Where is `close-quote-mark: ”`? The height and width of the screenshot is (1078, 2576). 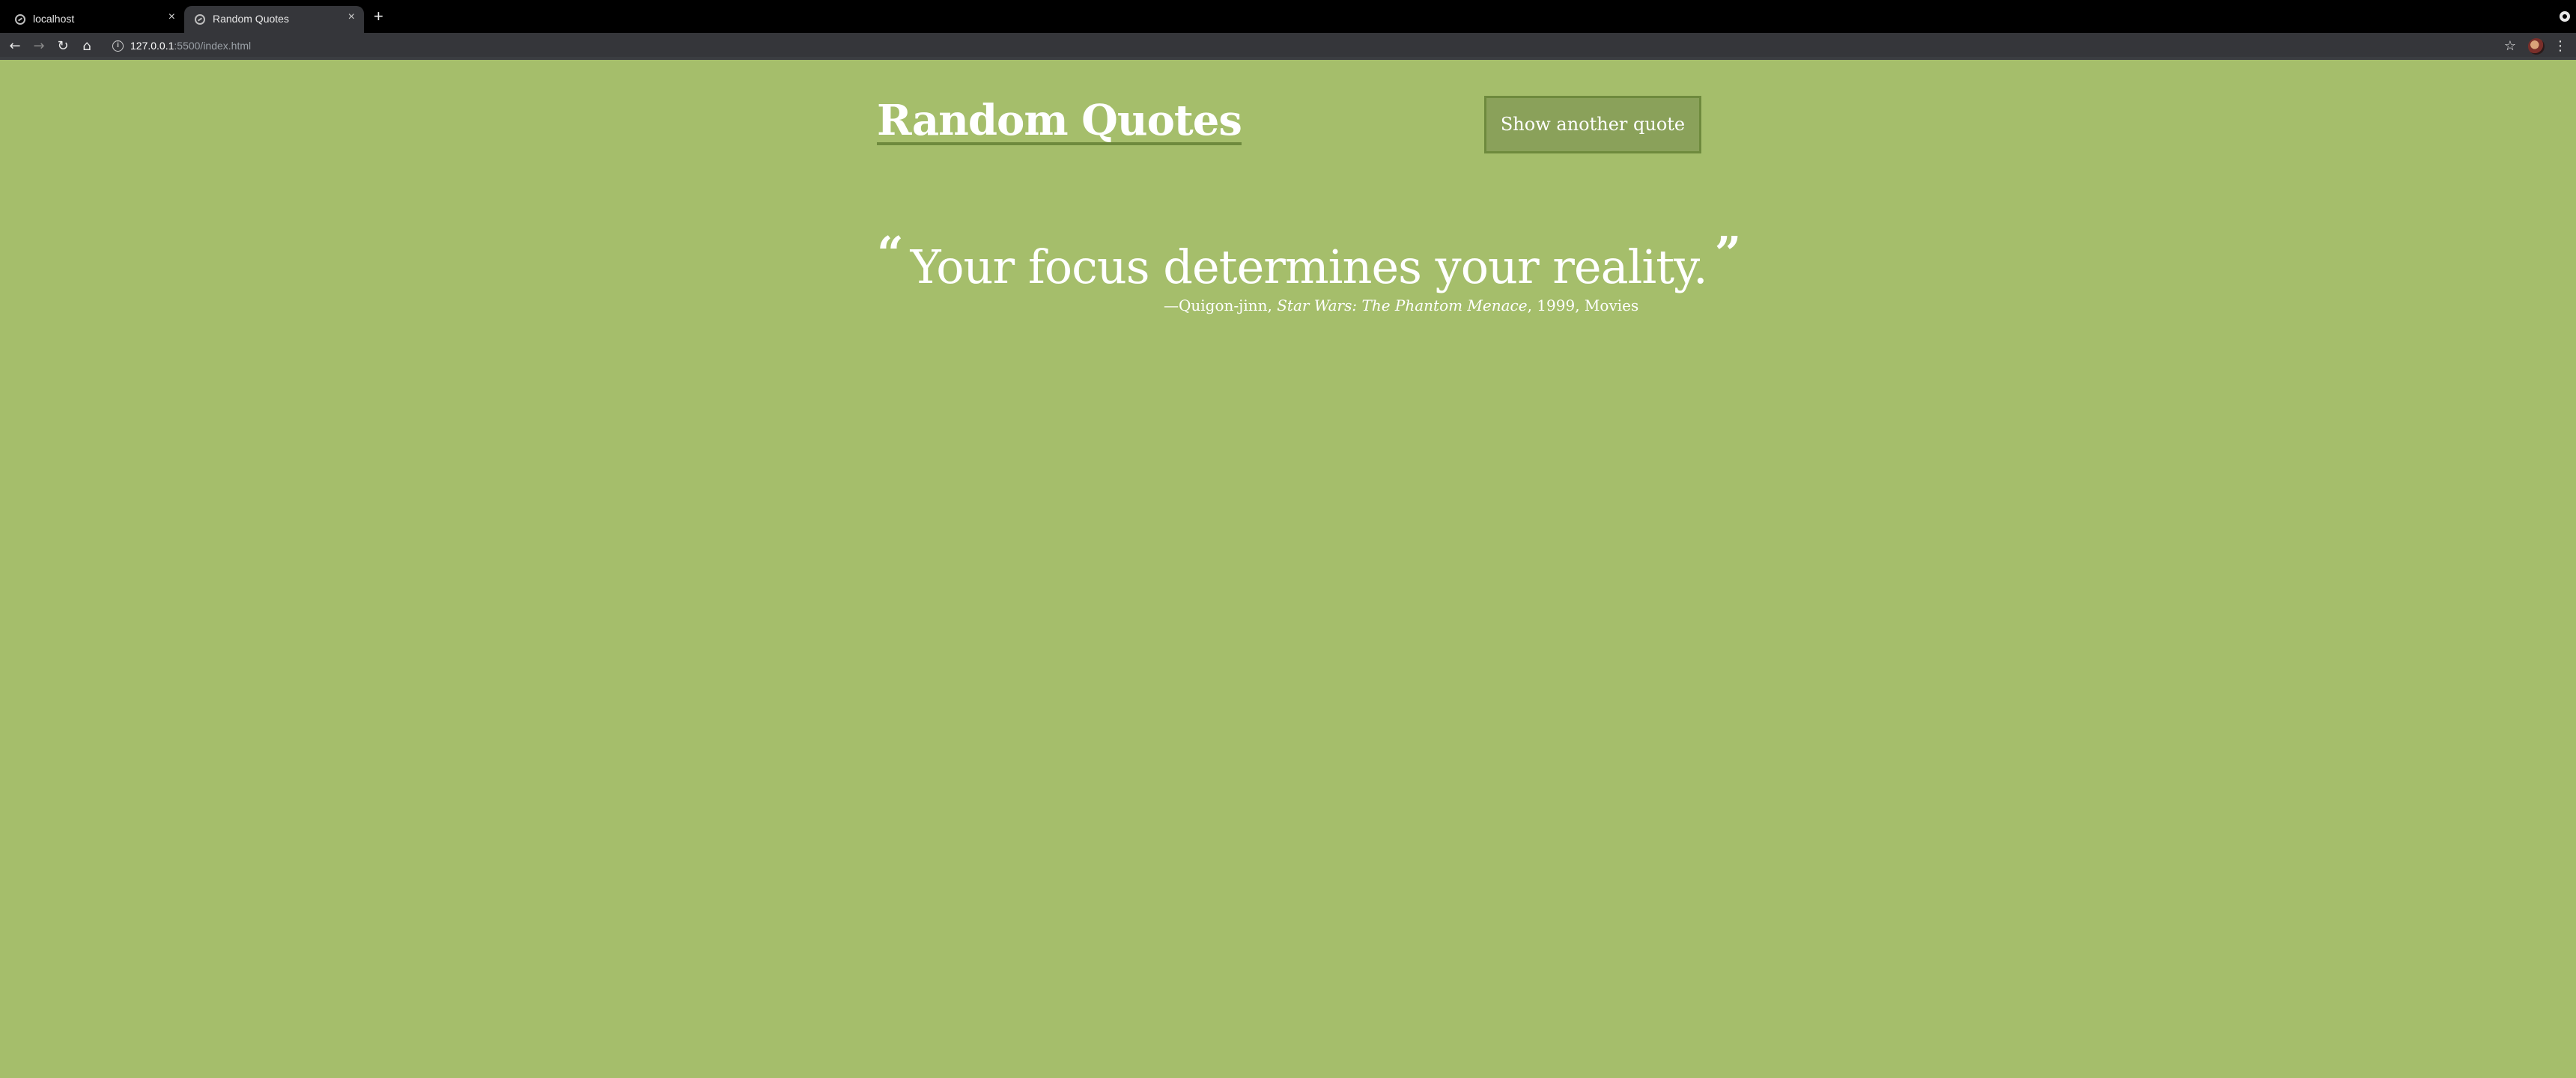
close-quote-mark: ” is located at coordinates (1728, 253).